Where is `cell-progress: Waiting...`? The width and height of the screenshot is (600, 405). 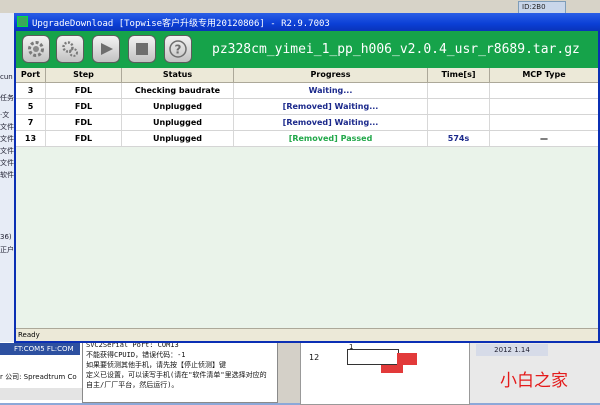 cell-progress: Waiting... is located at coordinates (331, 90).